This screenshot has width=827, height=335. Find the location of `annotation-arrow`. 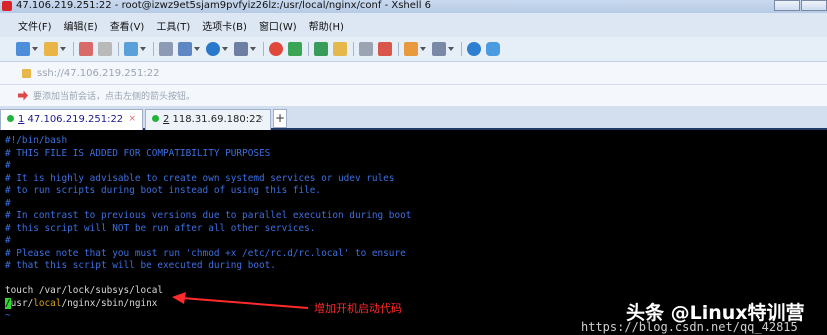

annotation-arrow is located at coordinates (240, 300).